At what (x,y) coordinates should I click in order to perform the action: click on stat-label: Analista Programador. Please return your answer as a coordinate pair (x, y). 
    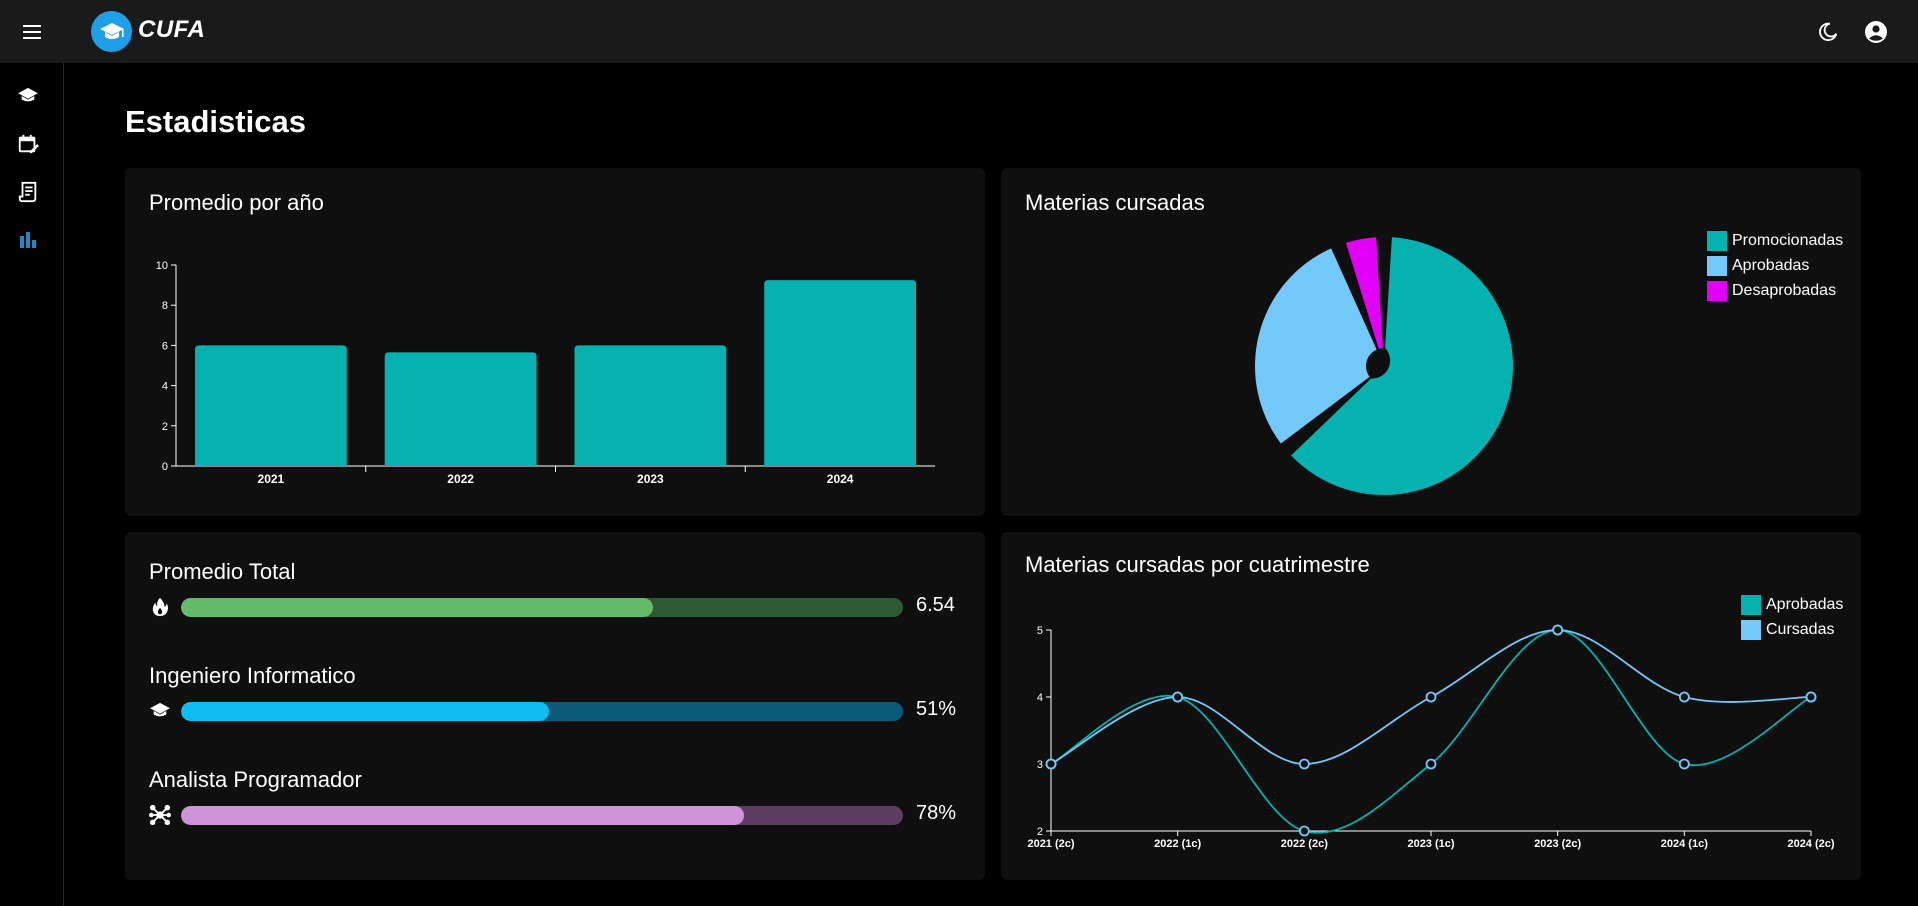
    Looking at the image, I should click on (255, 779).